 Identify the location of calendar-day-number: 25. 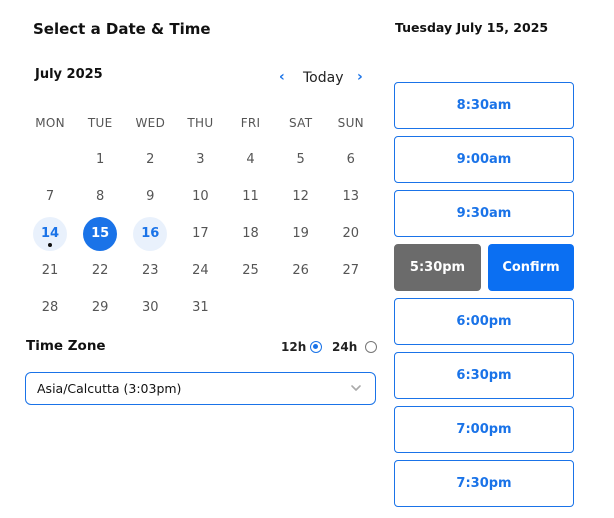
(250, 270).